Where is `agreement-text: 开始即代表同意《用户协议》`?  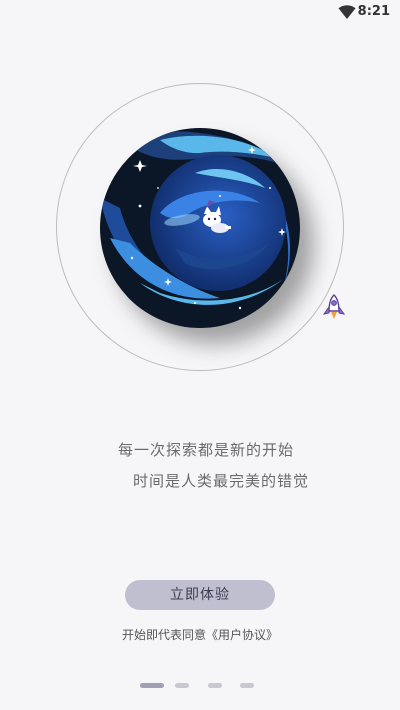
agreement-text: 开始即代表同意《用户协议》 is located at coordinates (200, 634).